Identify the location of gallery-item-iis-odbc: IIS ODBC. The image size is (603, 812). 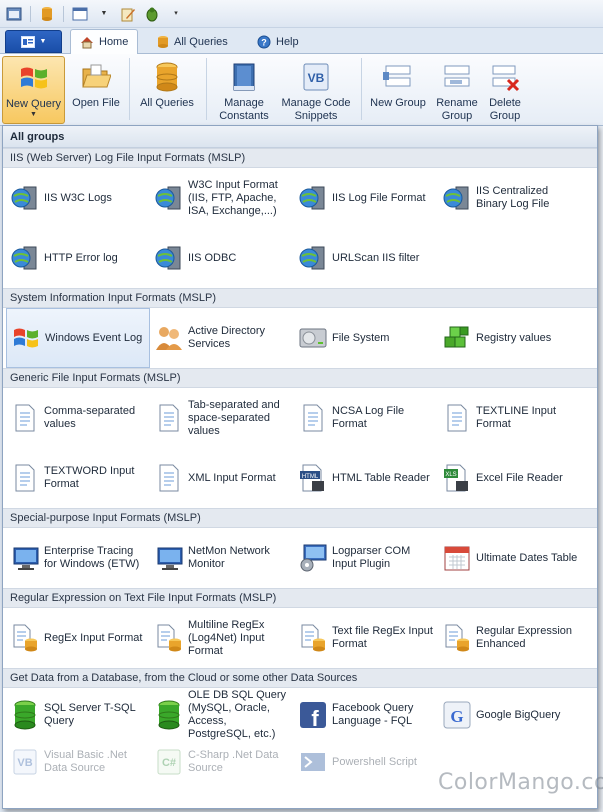
(222, 258).